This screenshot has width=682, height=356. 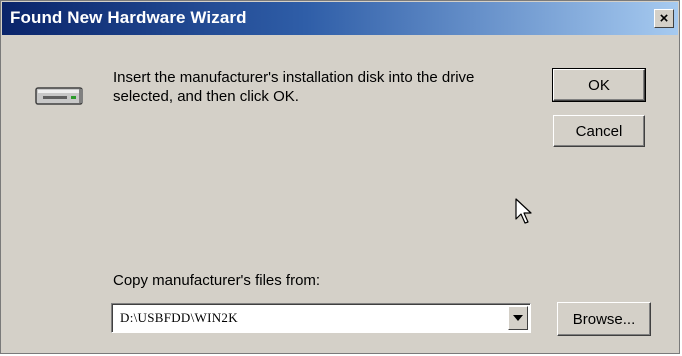 I want to click on dropdown-arrow-icon, so click(x=518, y=318).